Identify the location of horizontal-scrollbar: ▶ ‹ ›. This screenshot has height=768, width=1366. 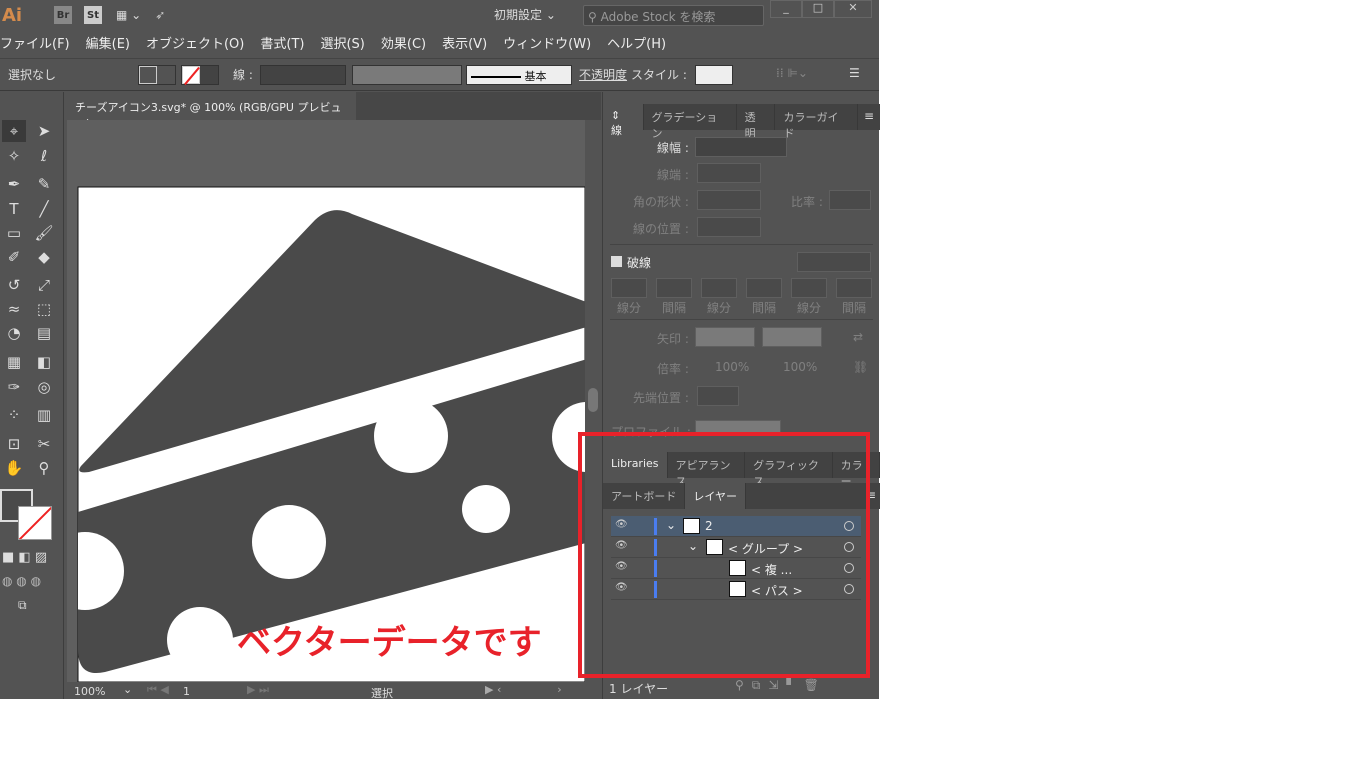
(523, 689).